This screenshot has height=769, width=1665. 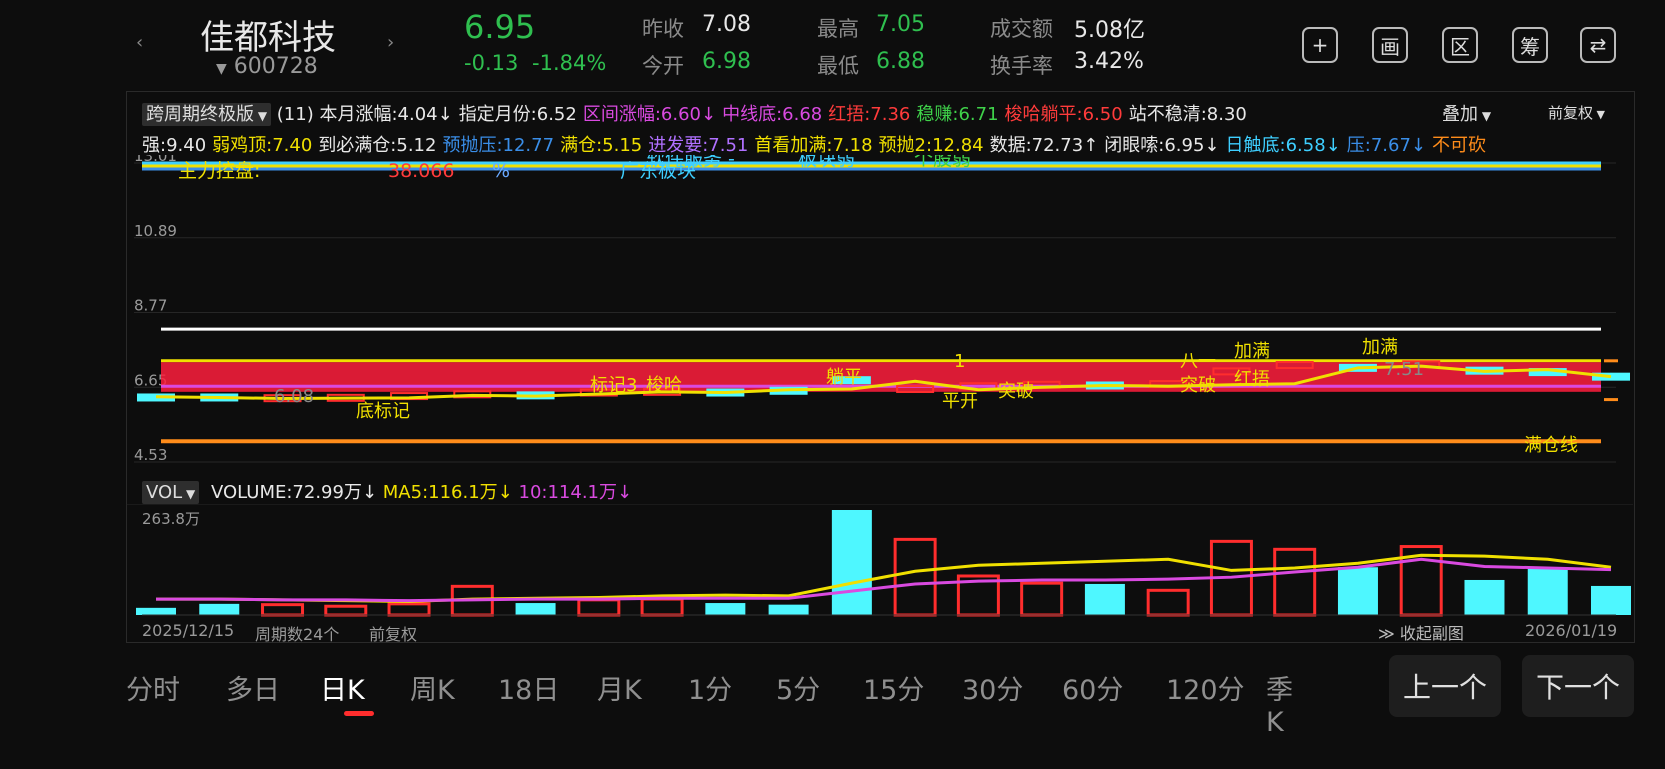 I want to click on stat-value: 7.08, so click(x=726, y=24).